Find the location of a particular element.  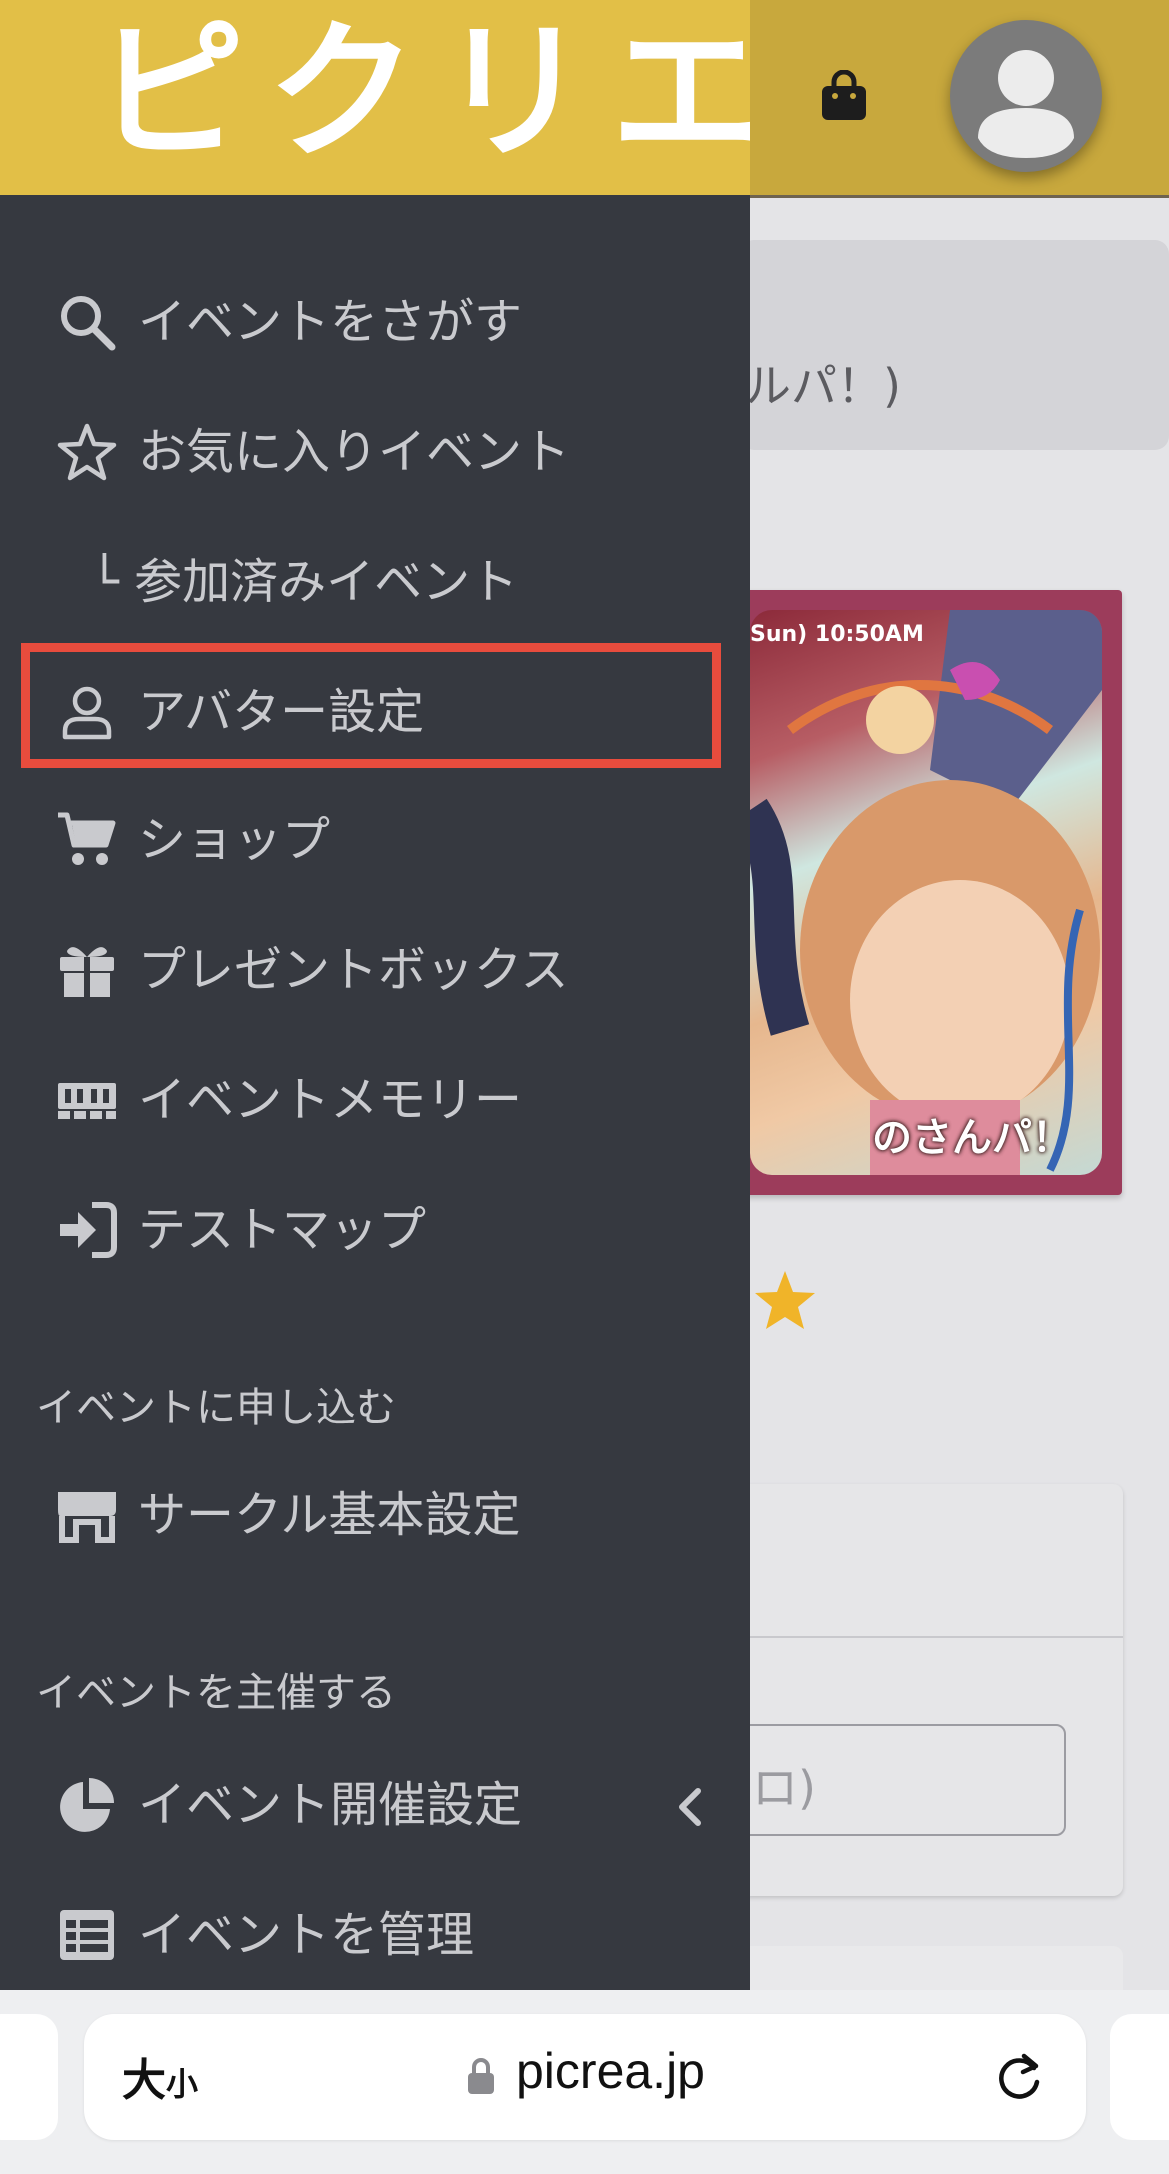

user-avatar-icon is located at coordinates (1026, 104).